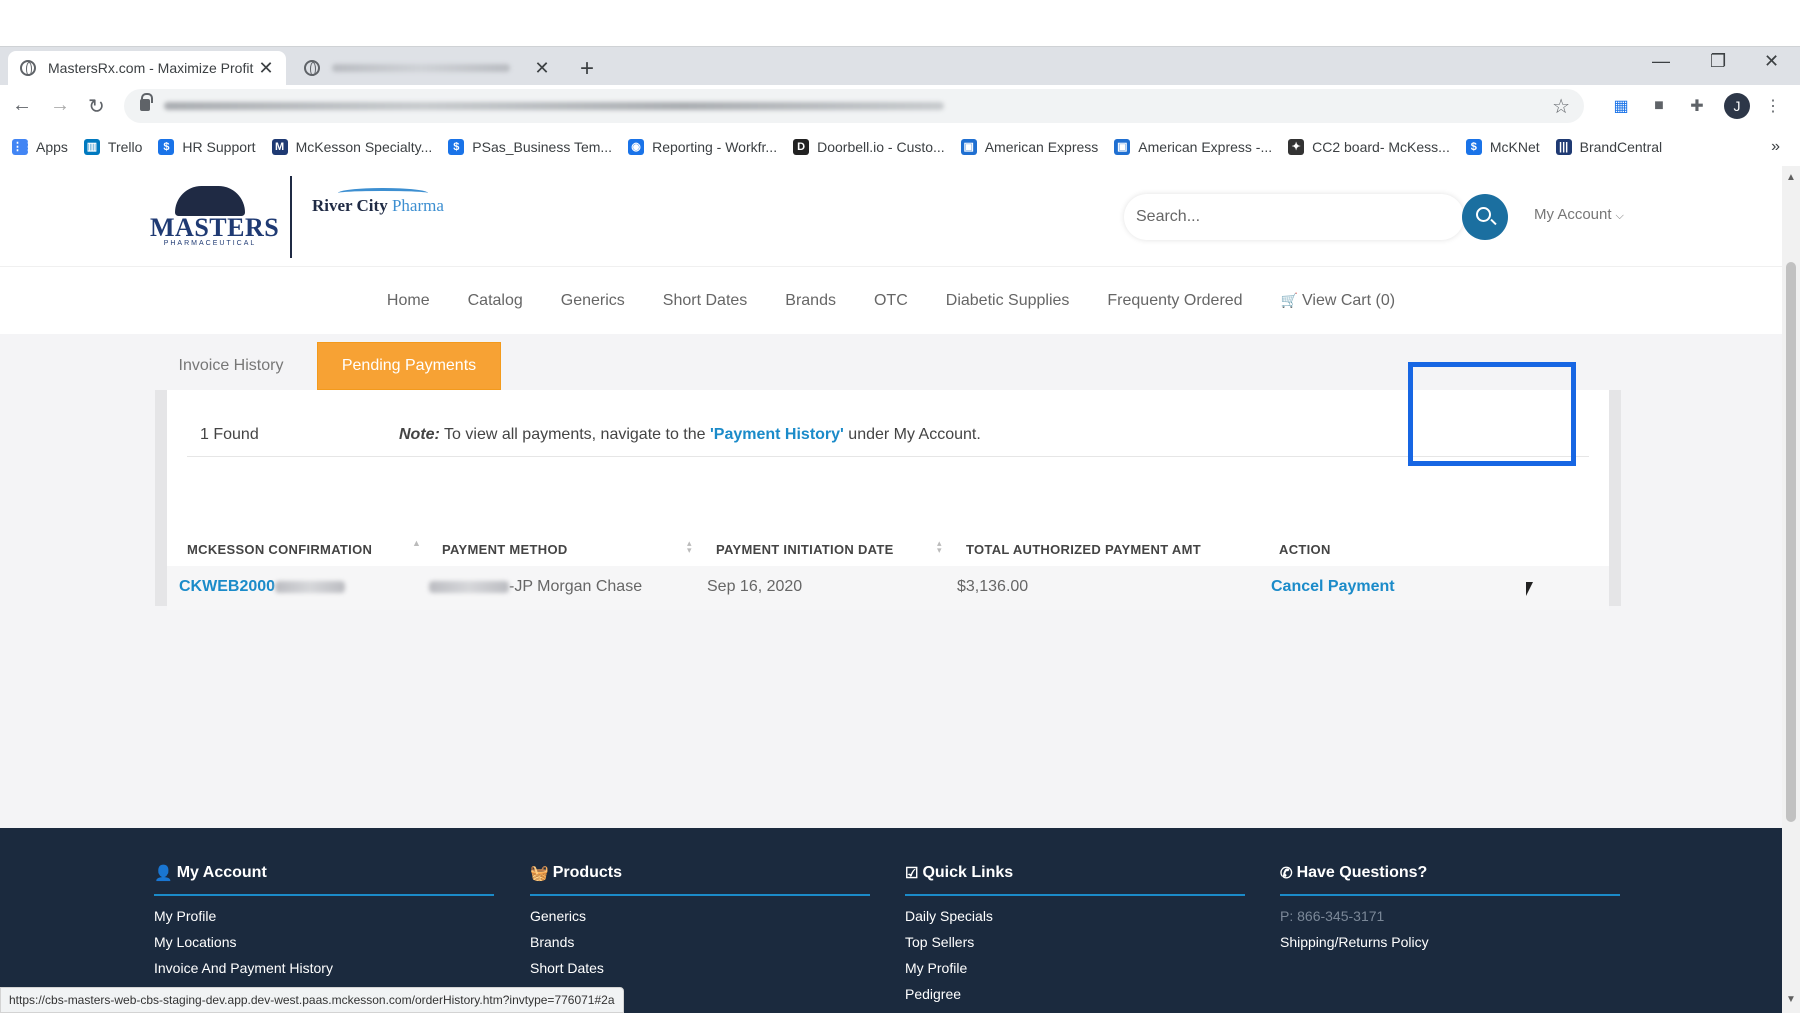 The height and width of the screenshot is (1013, 1800). I want to click on new-tab-icon: +, so click(587, 69).